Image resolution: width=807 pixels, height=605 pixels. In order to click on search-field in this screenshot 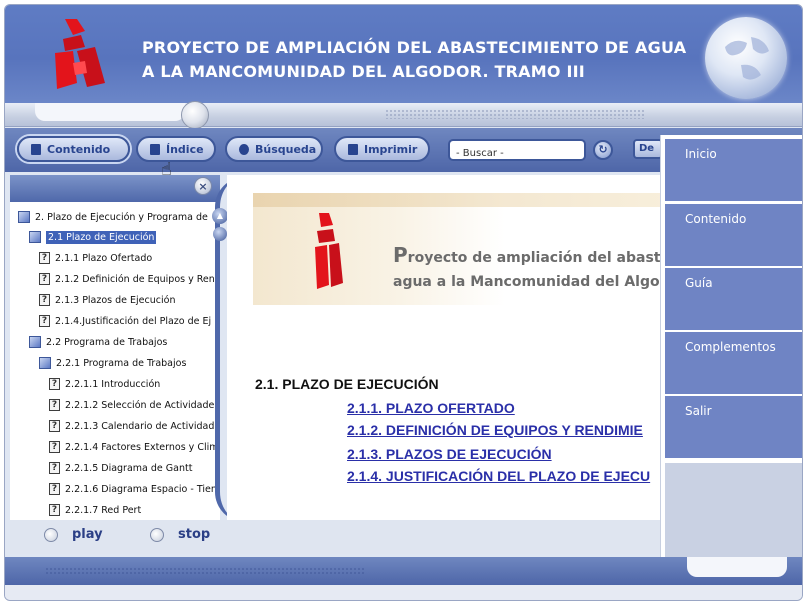, I will do `click(517, 151)`.